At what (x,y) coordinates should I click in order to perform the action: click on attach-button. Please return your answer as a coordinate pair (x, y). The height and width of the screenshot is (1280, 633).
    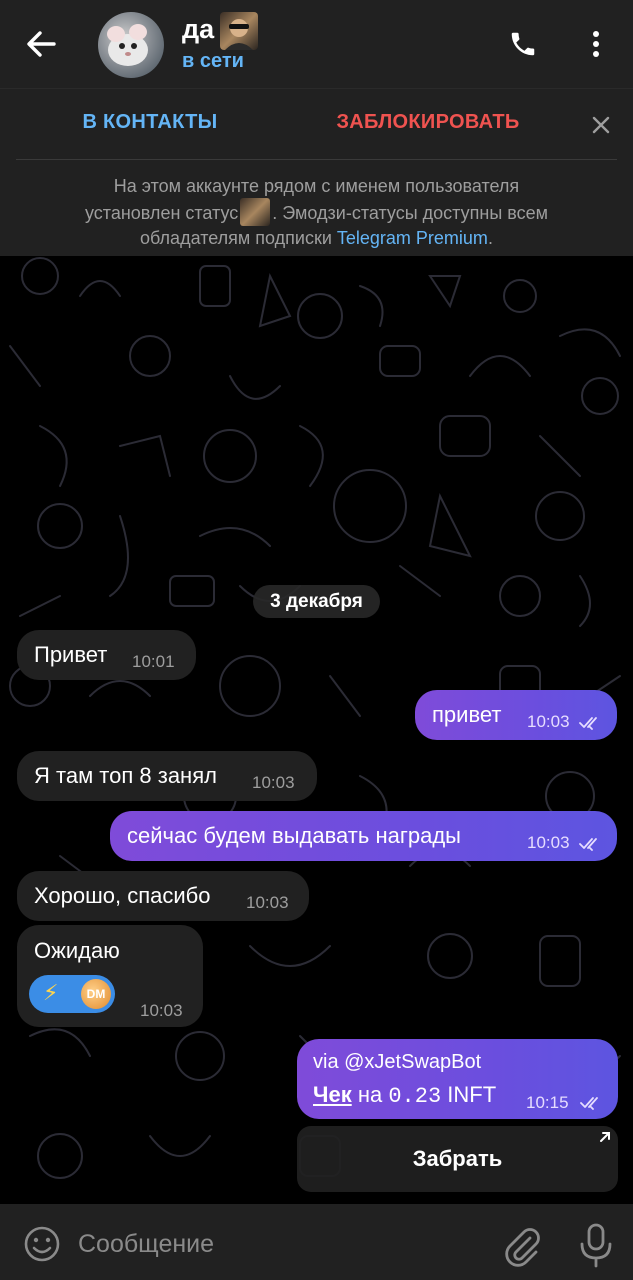
    Looking at the image, I should click on (522, 1246).